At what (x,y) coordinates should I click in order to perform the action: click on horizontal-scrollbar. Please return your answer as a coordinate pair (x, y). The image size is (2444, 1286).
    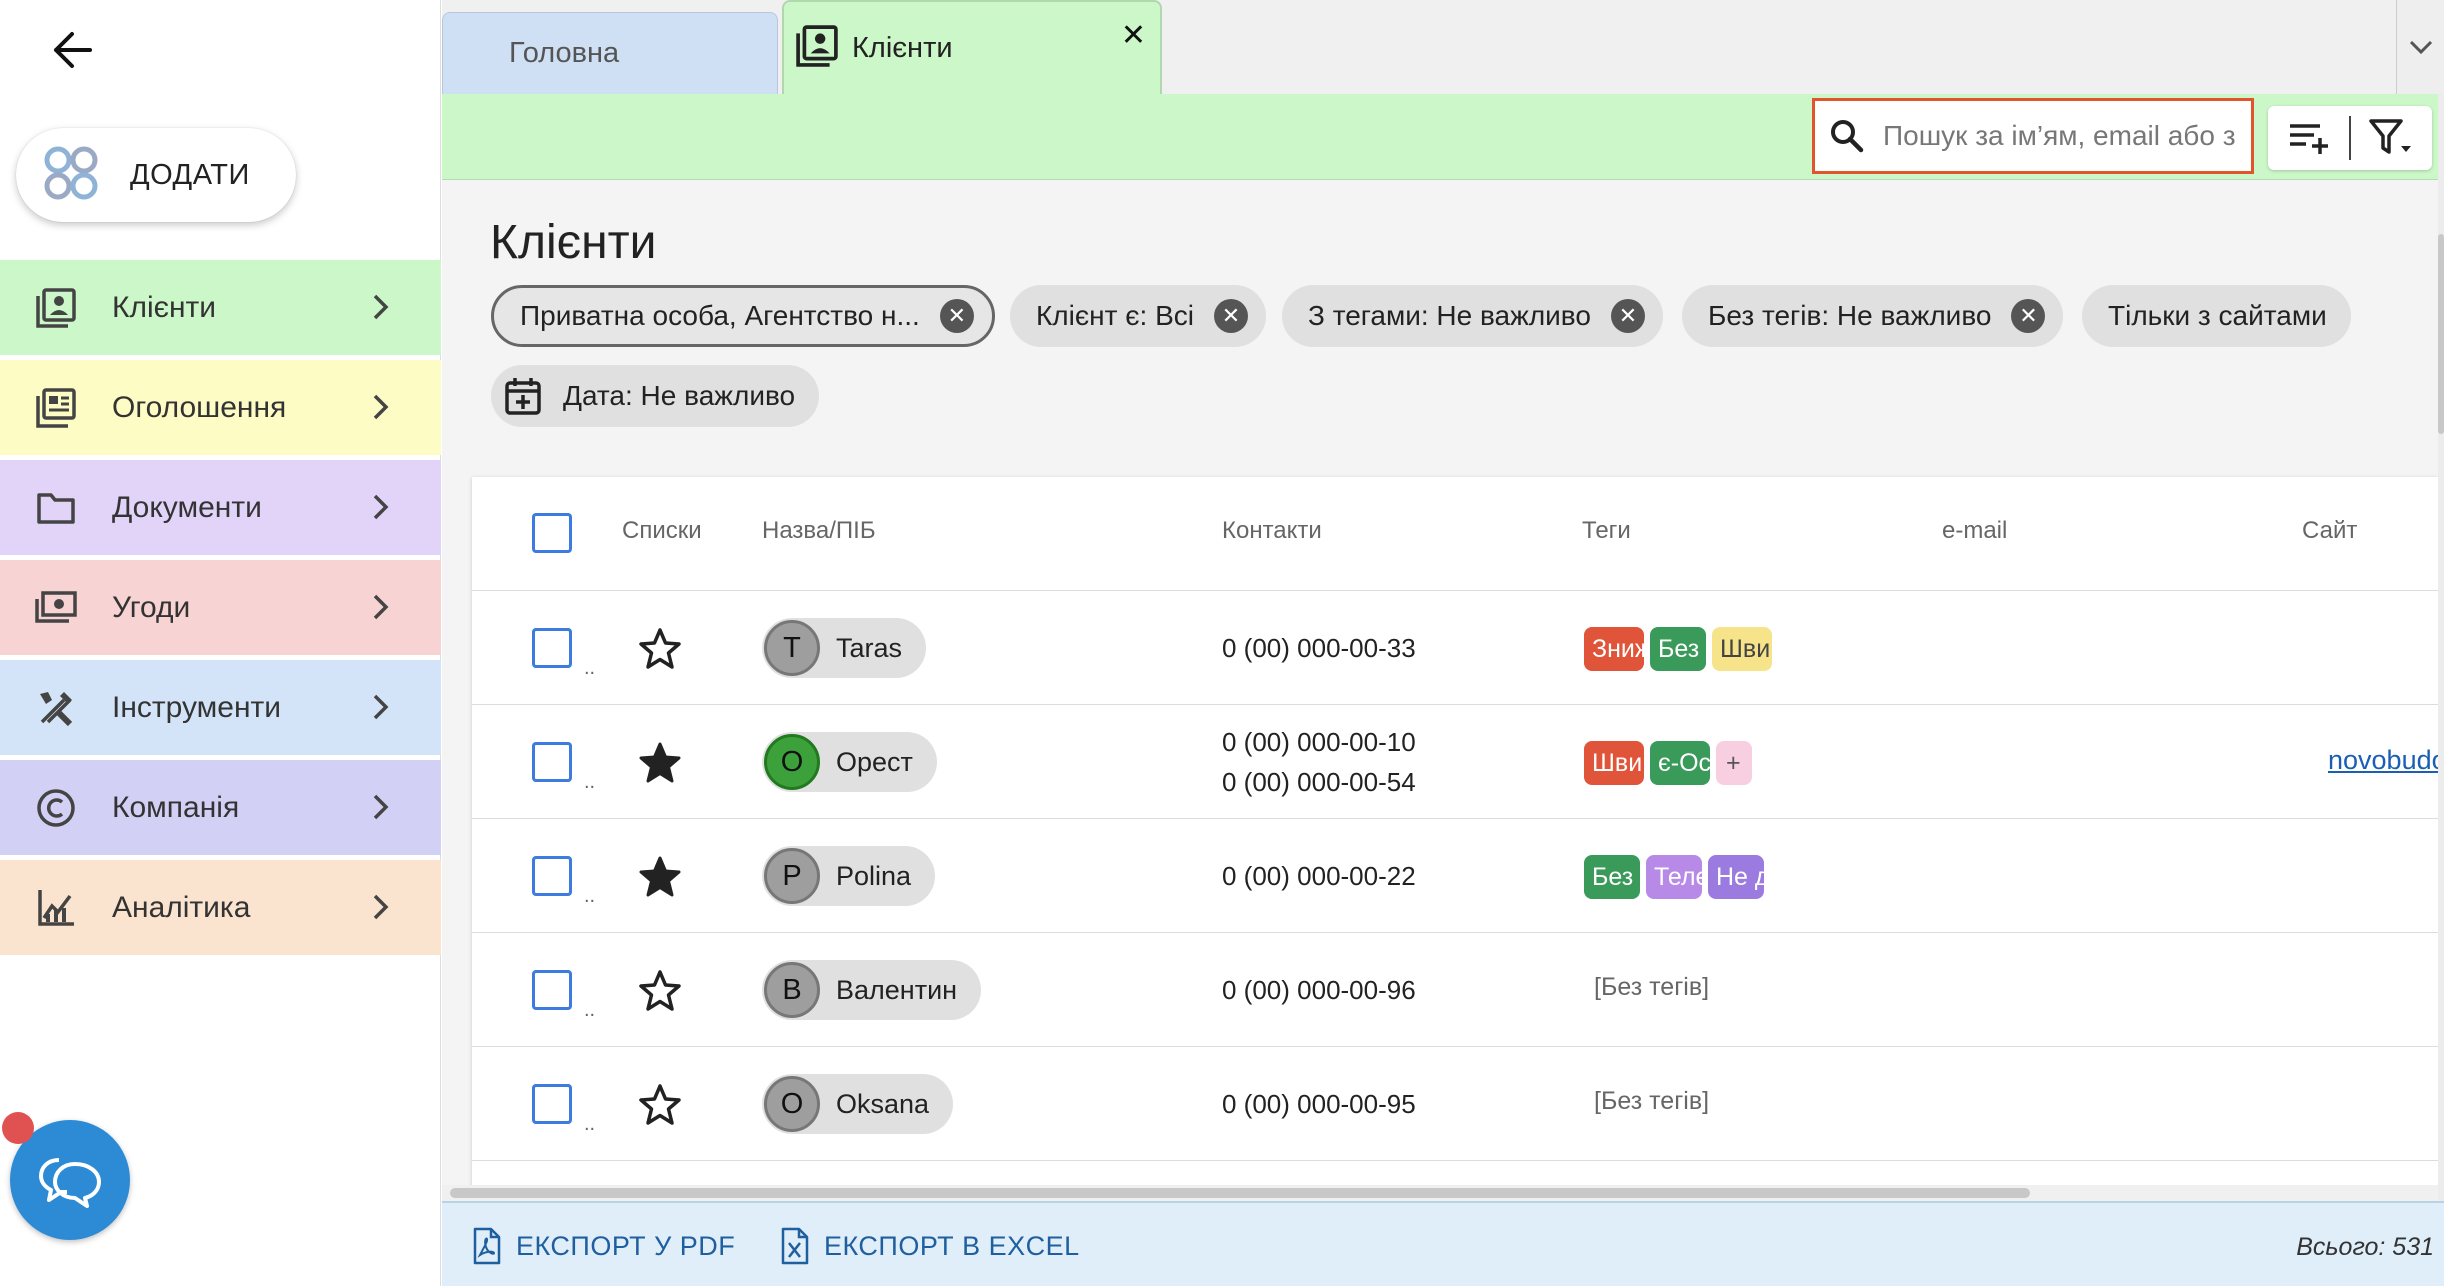
    Looking at the image, I should click on (1440, 1193).